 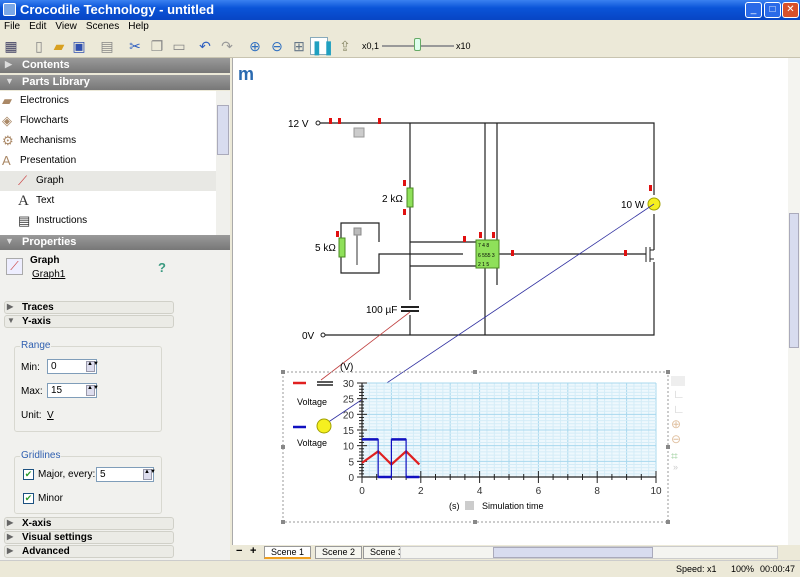 I want to click on canvas-vertical-scrollbar, so click(x=794, y=301).